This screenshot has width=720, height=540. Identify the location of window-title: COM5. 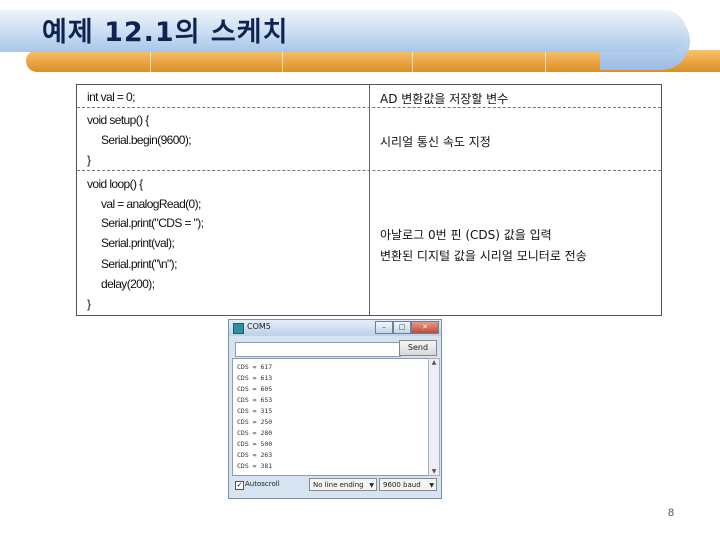
(259, 326).